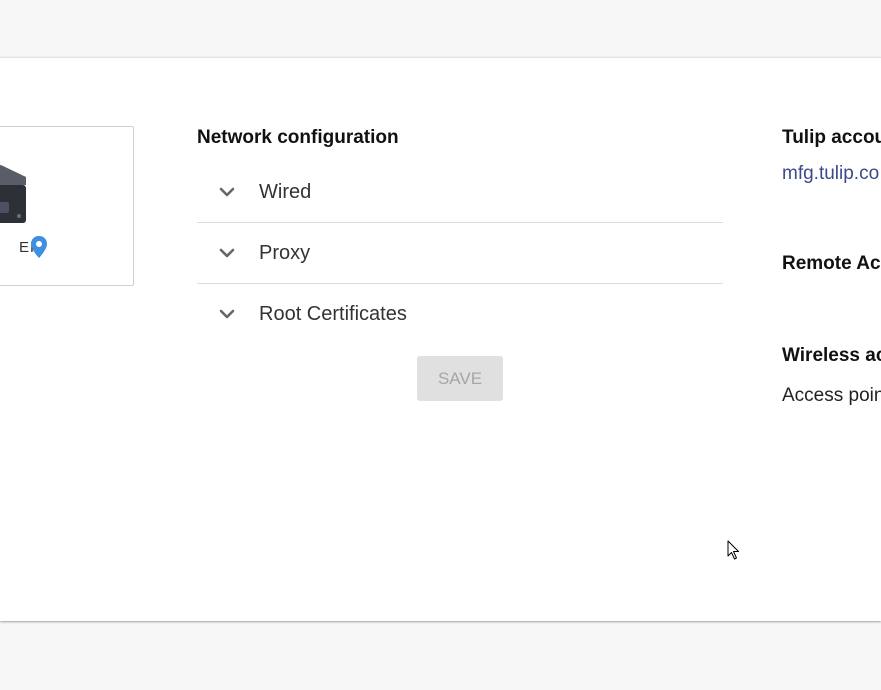 Image resolution: width=881 pixels, height=690 pixels. I want to click on network-configuration-title: Network configuration, so click(298, 137).